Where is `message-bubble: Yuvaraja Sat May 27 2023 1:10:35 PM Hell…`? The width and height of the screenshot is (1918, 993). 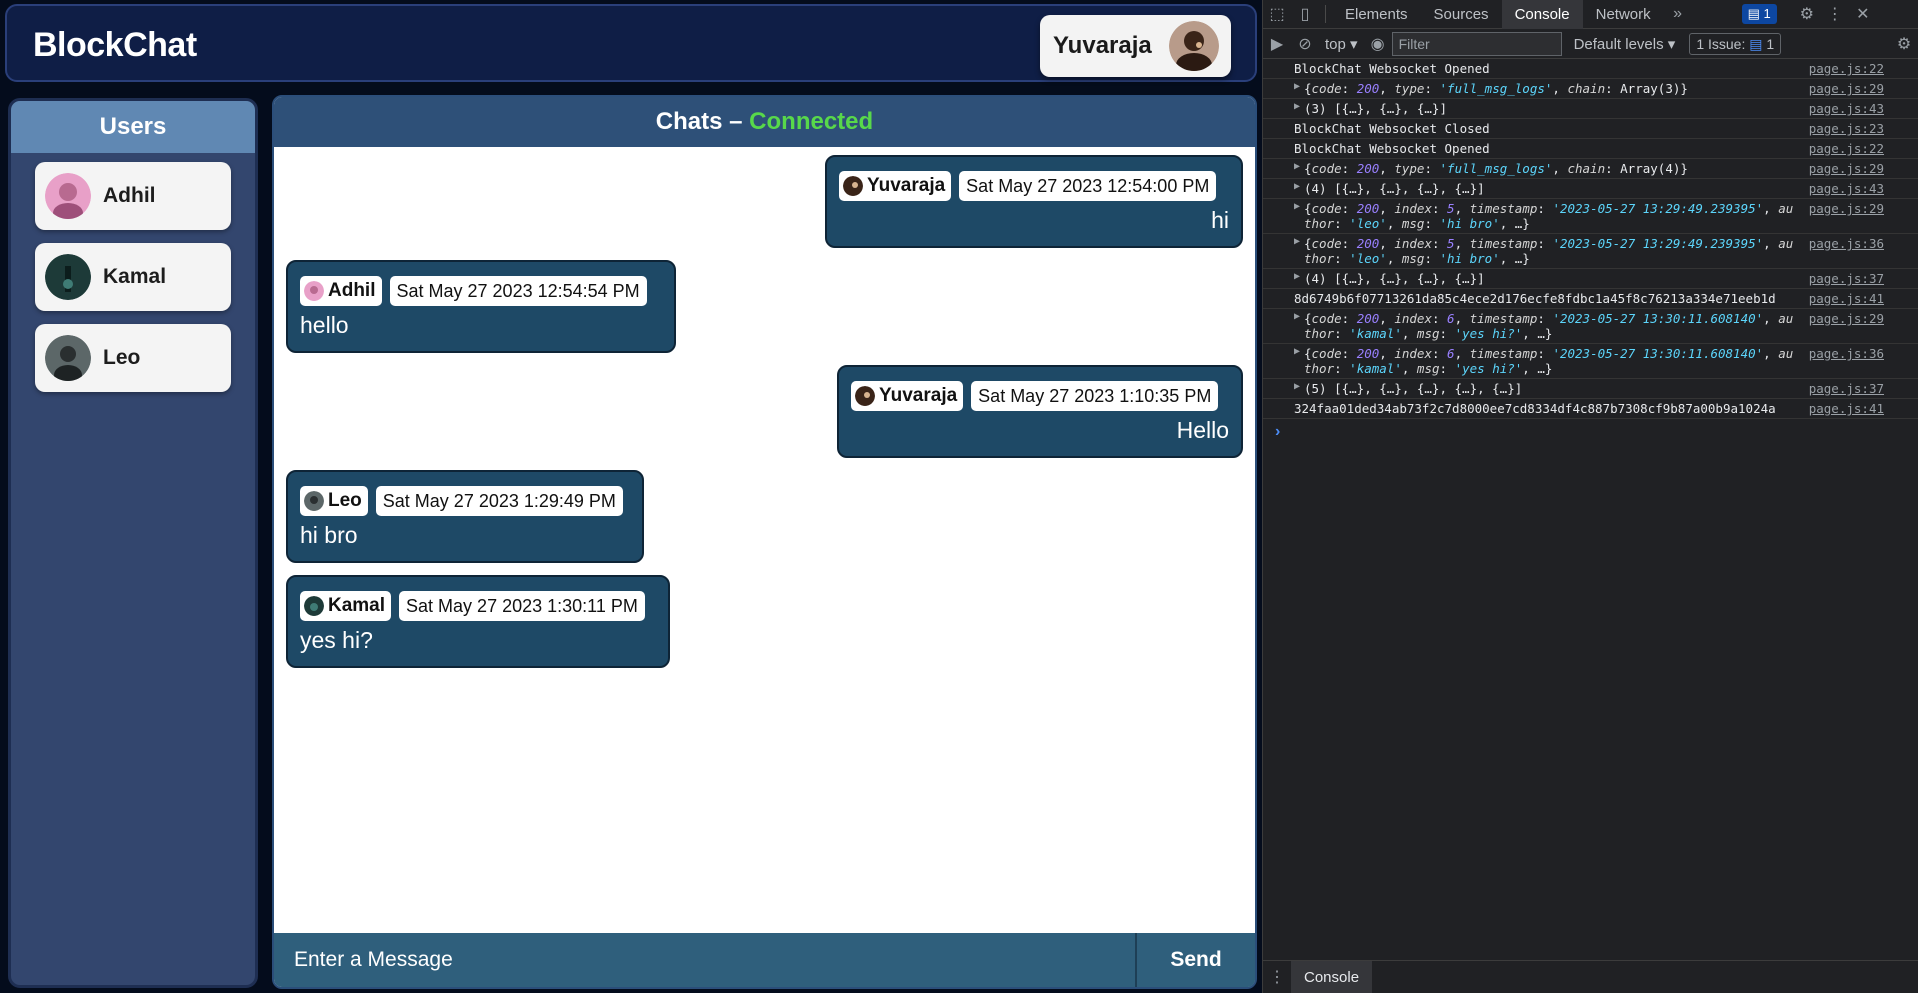 message-bubble: Yuvaraja Sat May 27 2023 1:10:35 PM Hell… is located at coordinates (1040, 411).